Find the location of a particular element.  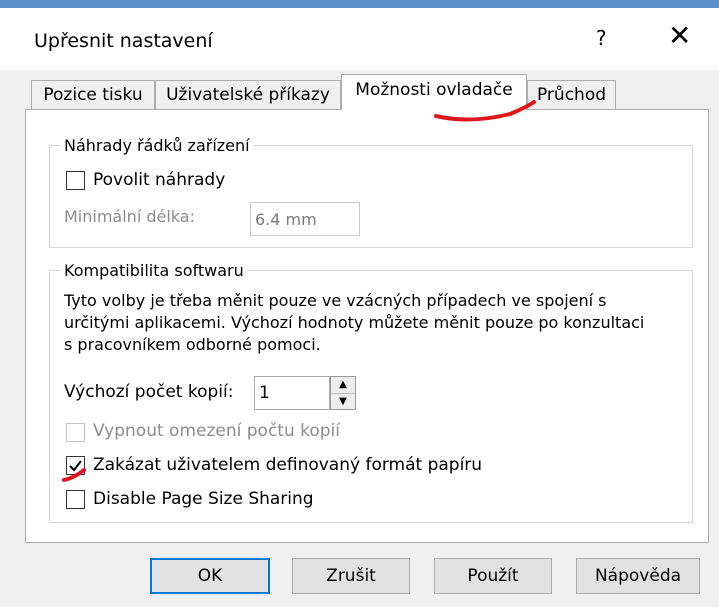

help-title-button: ? is located at coordinates (601, 38).